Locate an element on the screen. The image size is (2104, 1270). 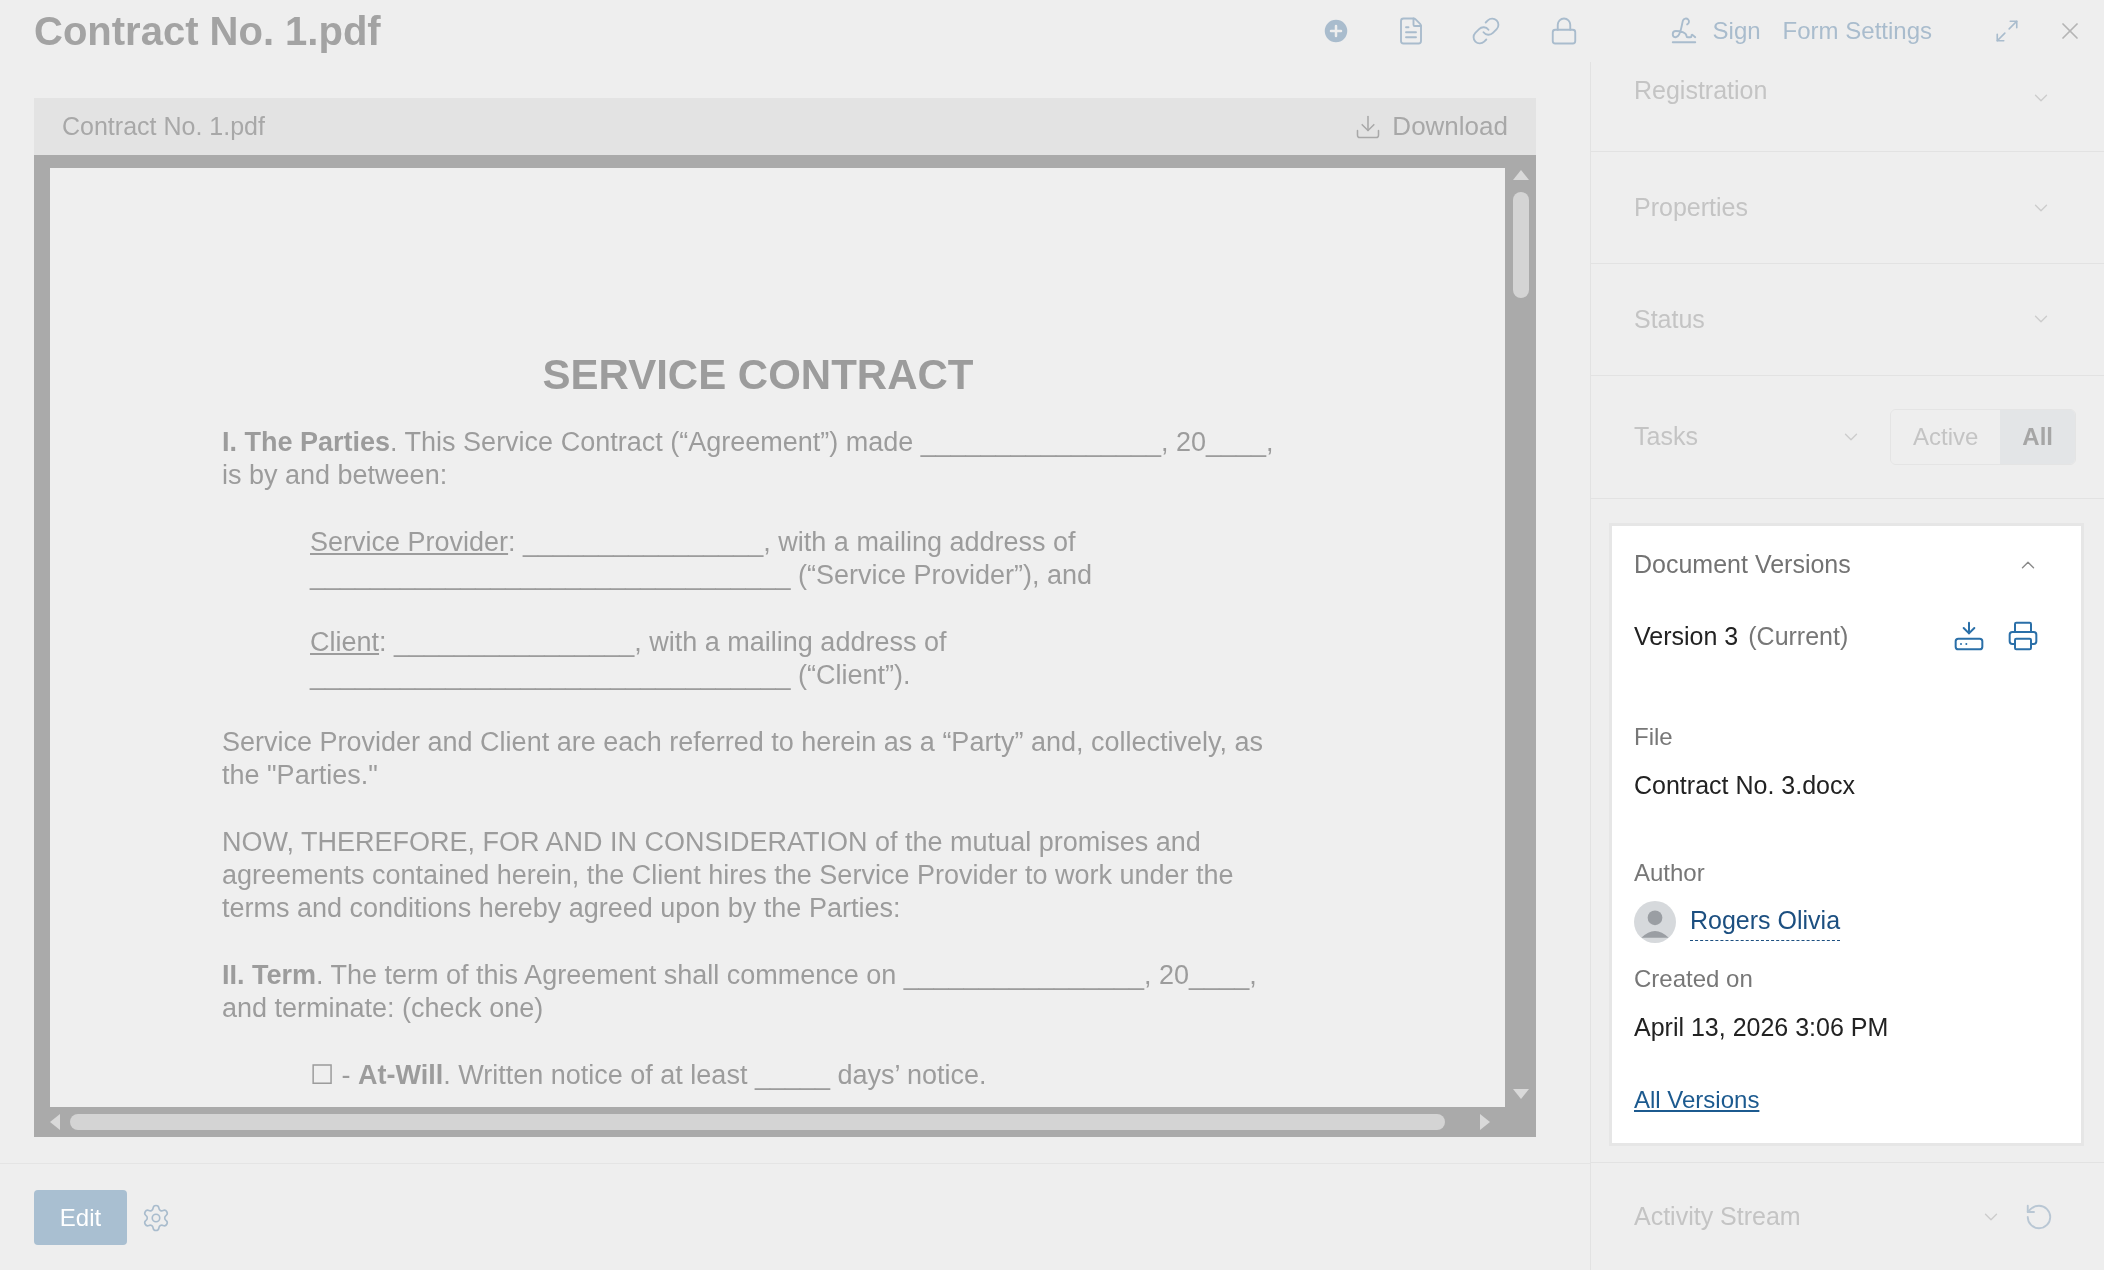
field-label: Author is located at coordinates (1670, 872).